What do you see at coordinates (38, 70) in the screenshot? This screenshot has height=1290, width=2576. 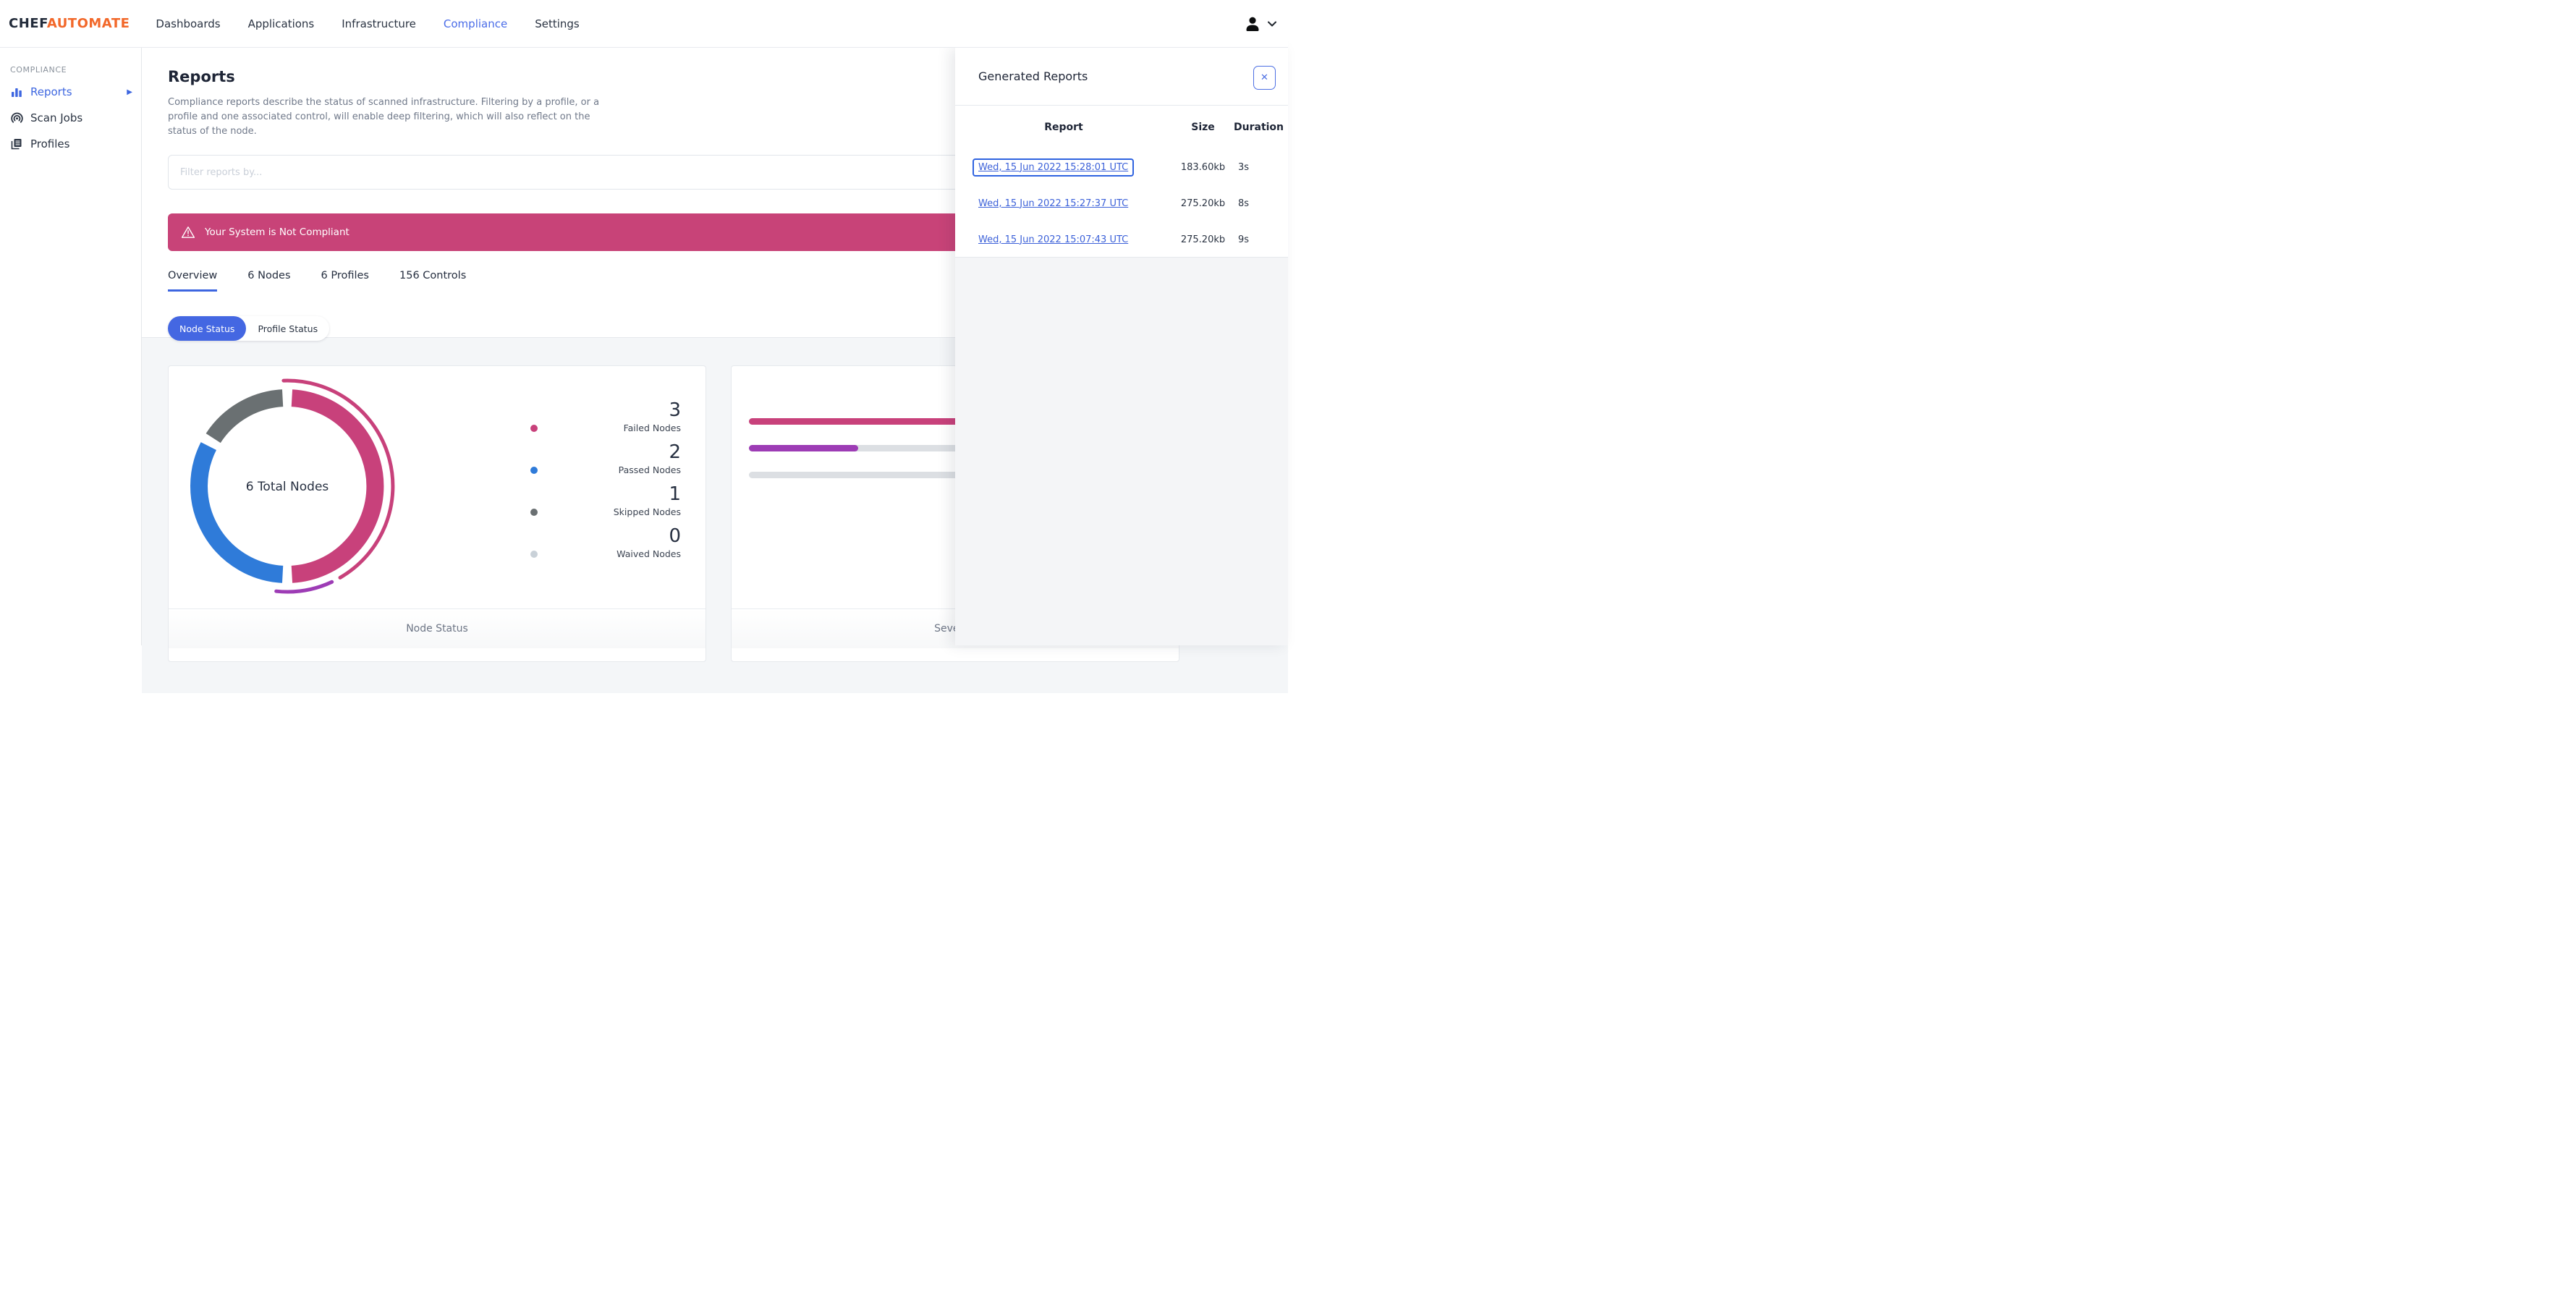 I see `sidebar-section-label: COMPLIANCE` at bounding box center [38, 70].